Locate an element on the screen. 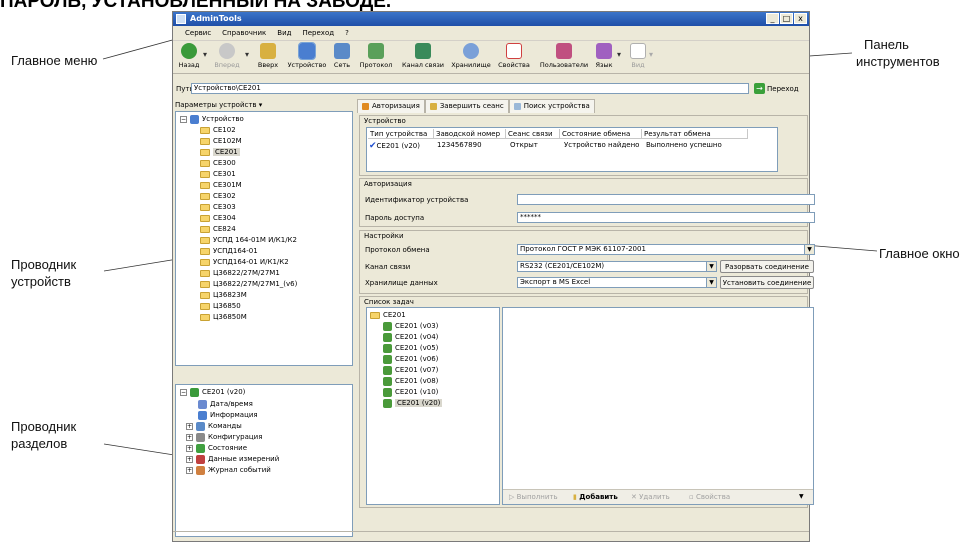 The height and width of the screenshot is (545, 973). add-button: ▮ Добавить is located at coordinates (595, 497).